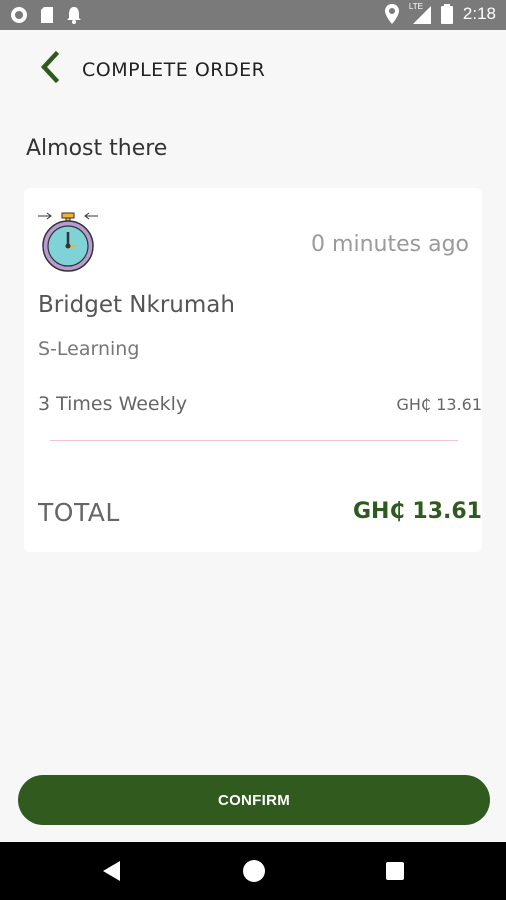 This screenshot has width=506, height=900. I want to click on location-icon, so click(391, 14).